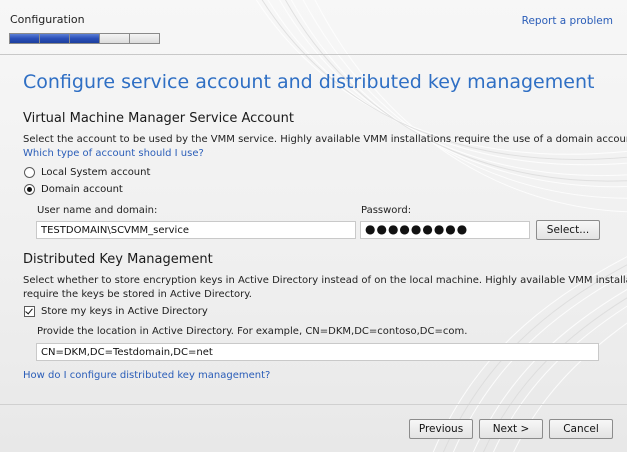  Describe the element at coordinates (445, 230) in the screenshot. I see `password-input: ●●●●●●●●●` at that location.